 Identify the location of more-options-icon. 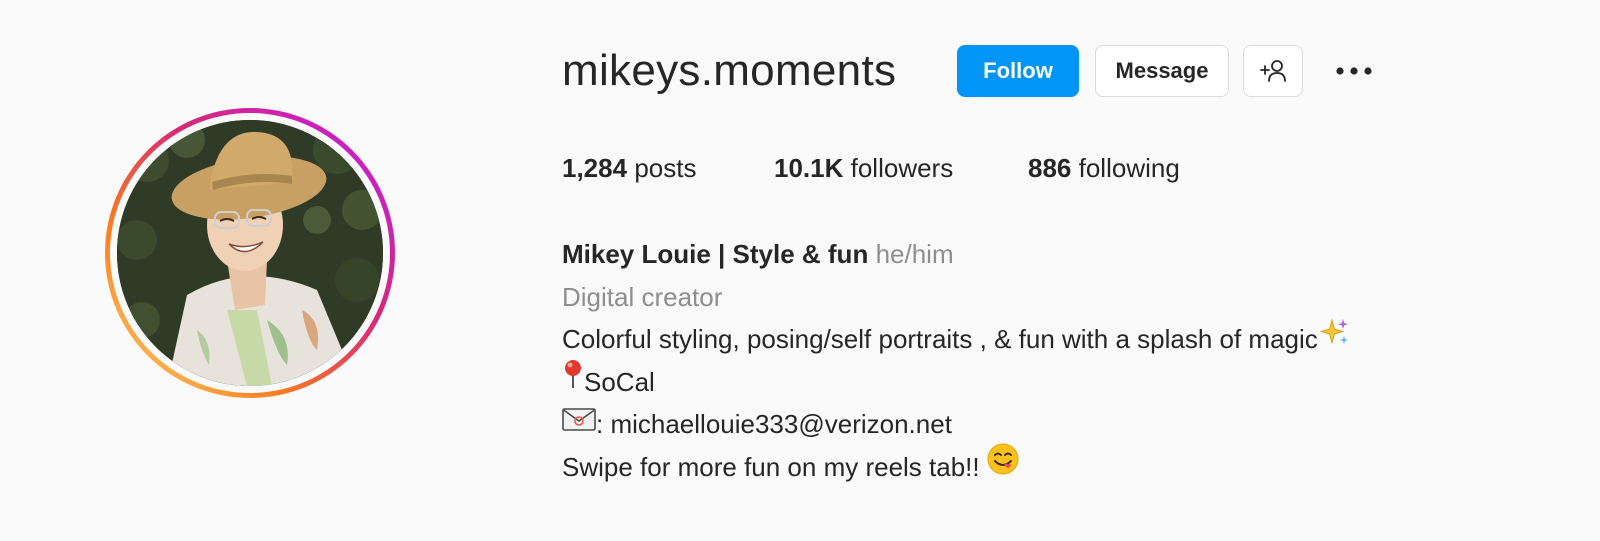
(1354, 71).